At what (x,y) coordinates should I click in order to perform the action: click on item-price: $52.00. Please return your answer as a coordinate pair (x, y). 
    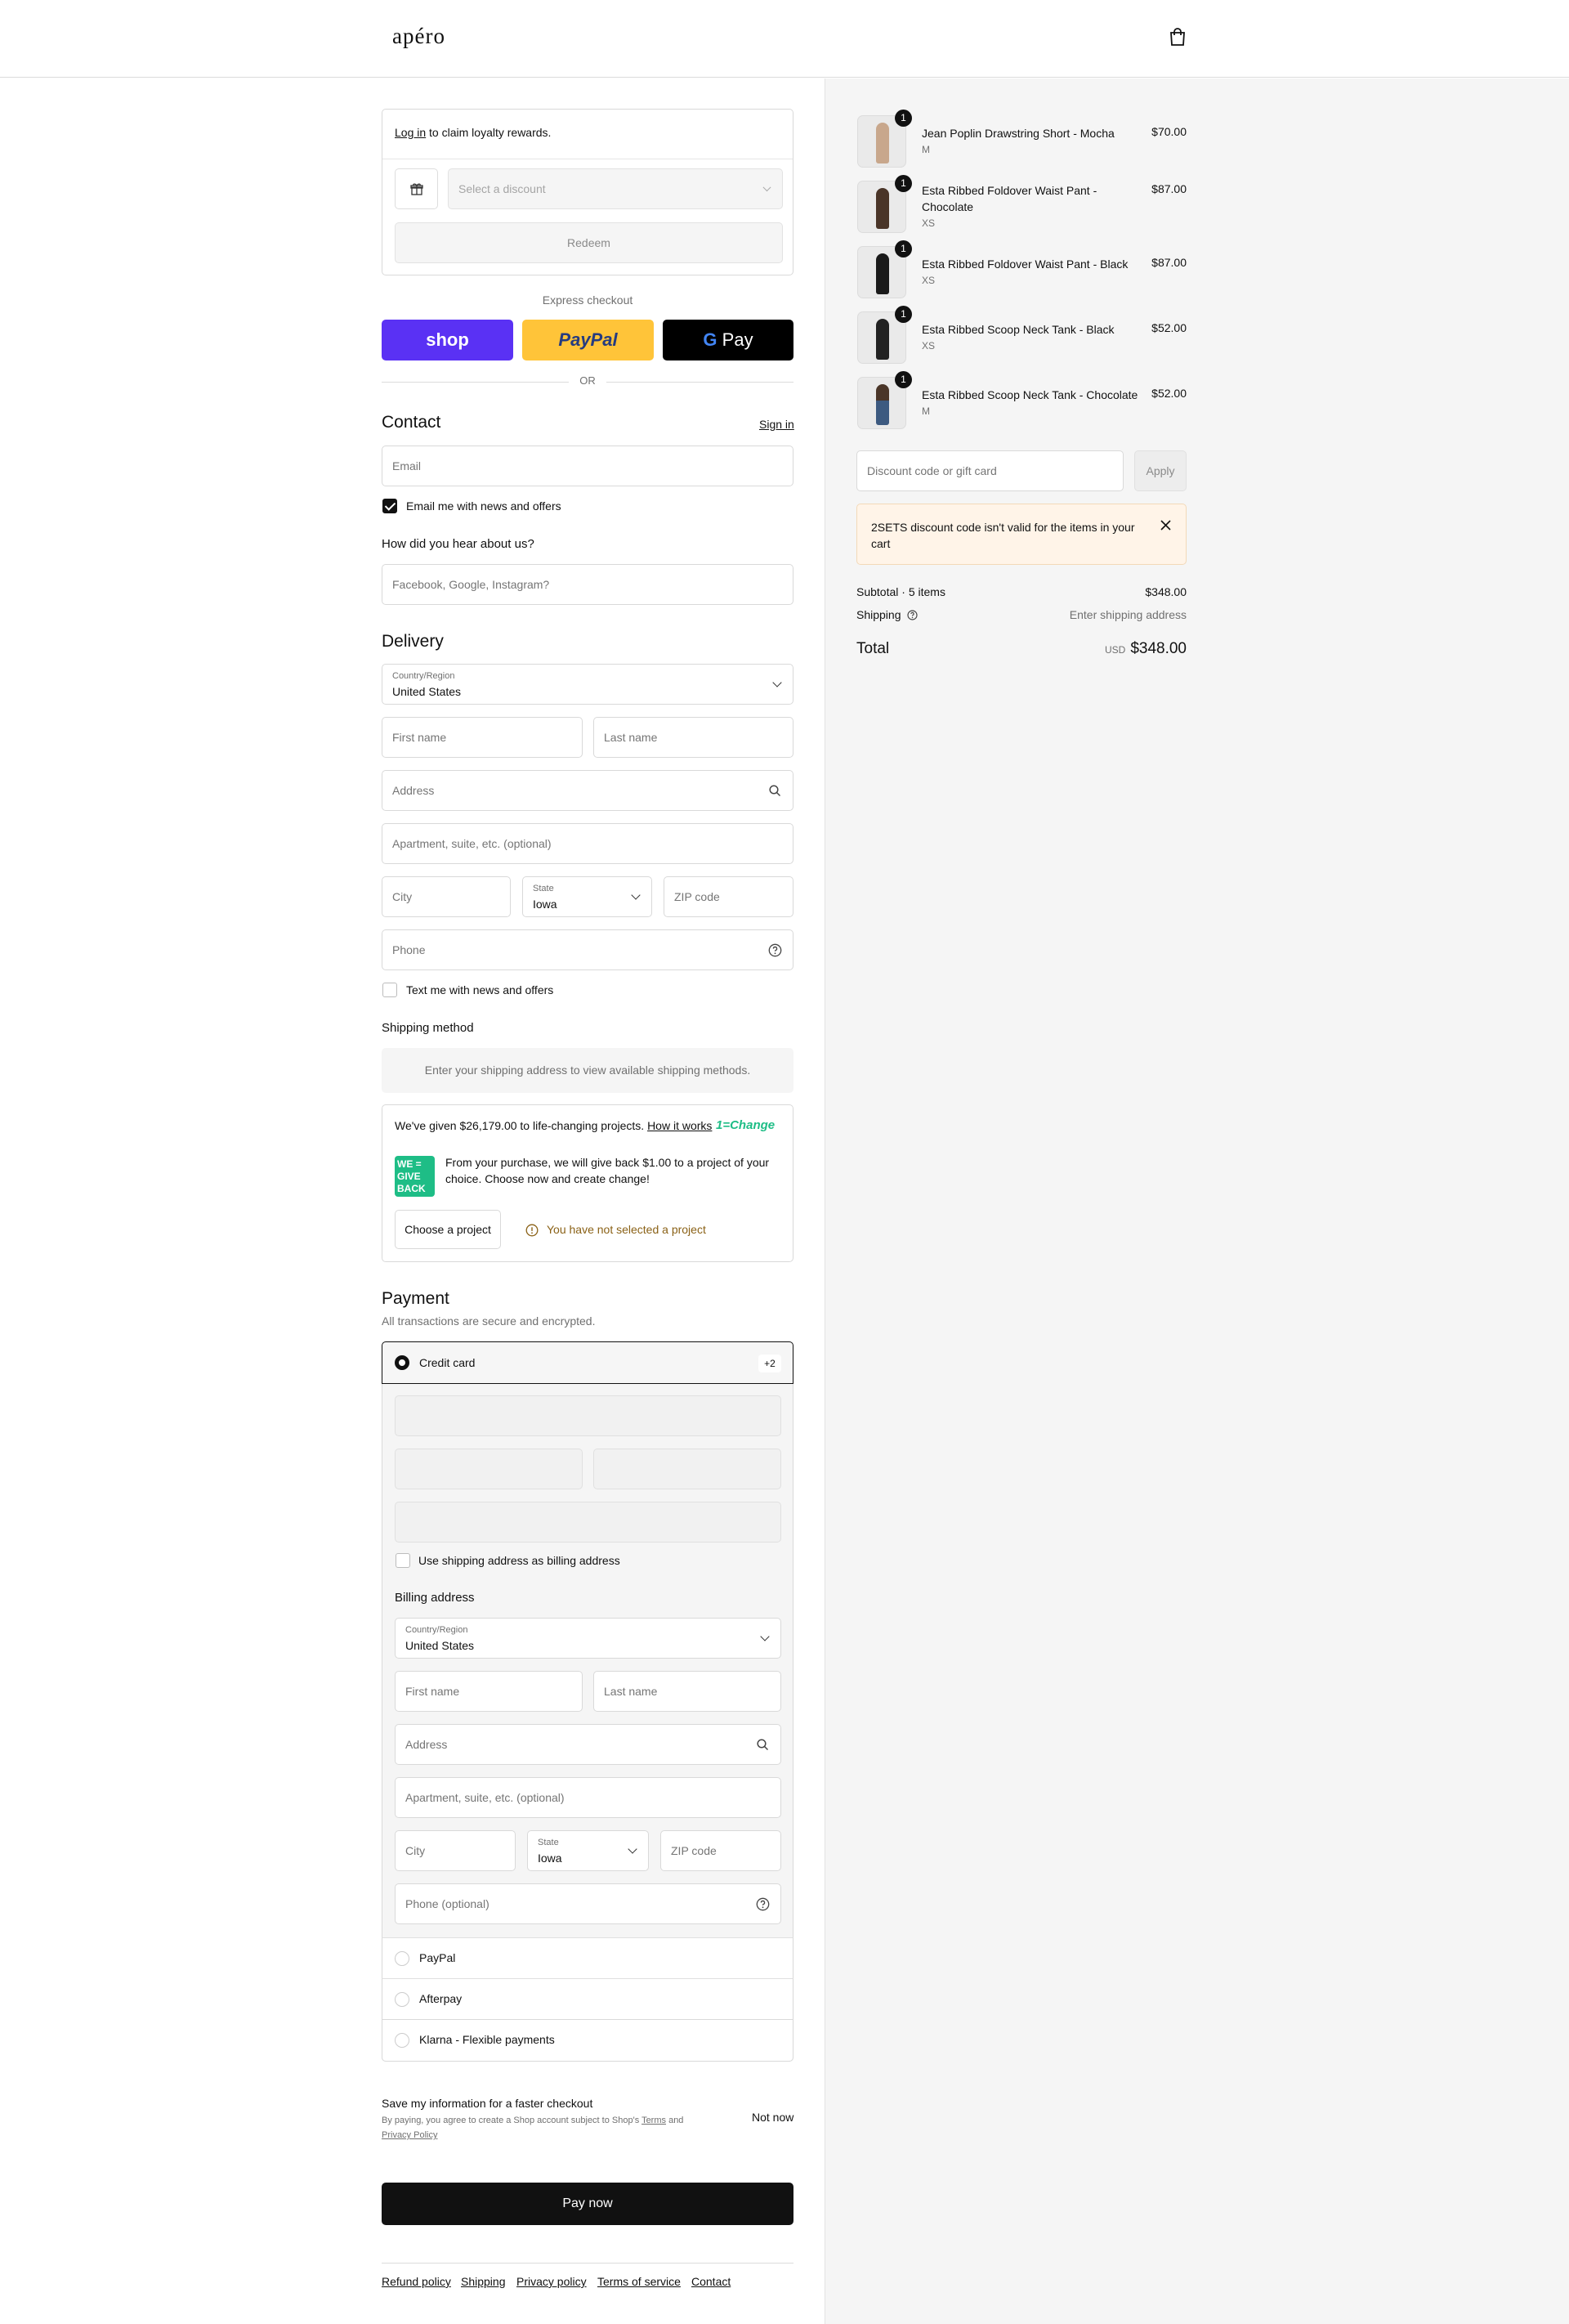
    Looking at the image, I should click on (1169, 327).